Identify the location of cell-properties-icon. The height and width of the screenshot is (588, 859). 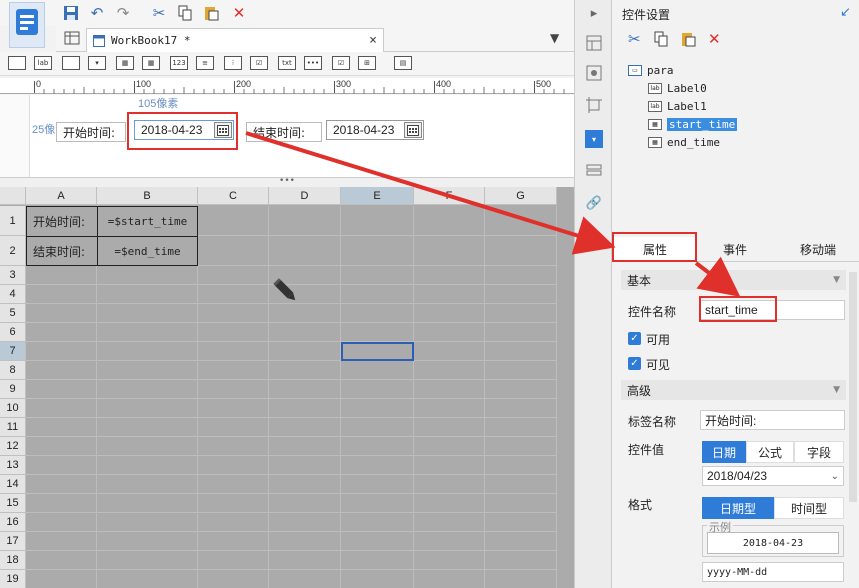
(594, 171).